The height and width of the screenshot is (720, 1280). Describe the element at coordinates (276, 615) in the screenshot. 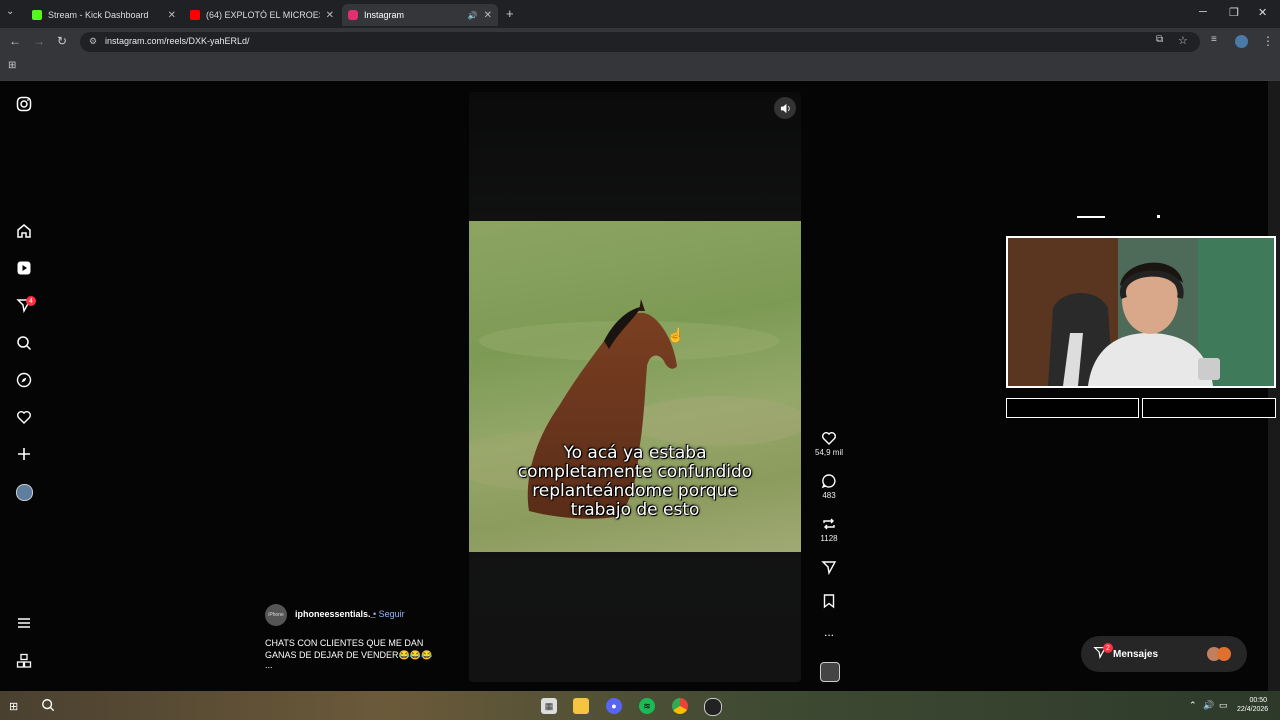

I see `poster-avatar: iPhone` at that location.